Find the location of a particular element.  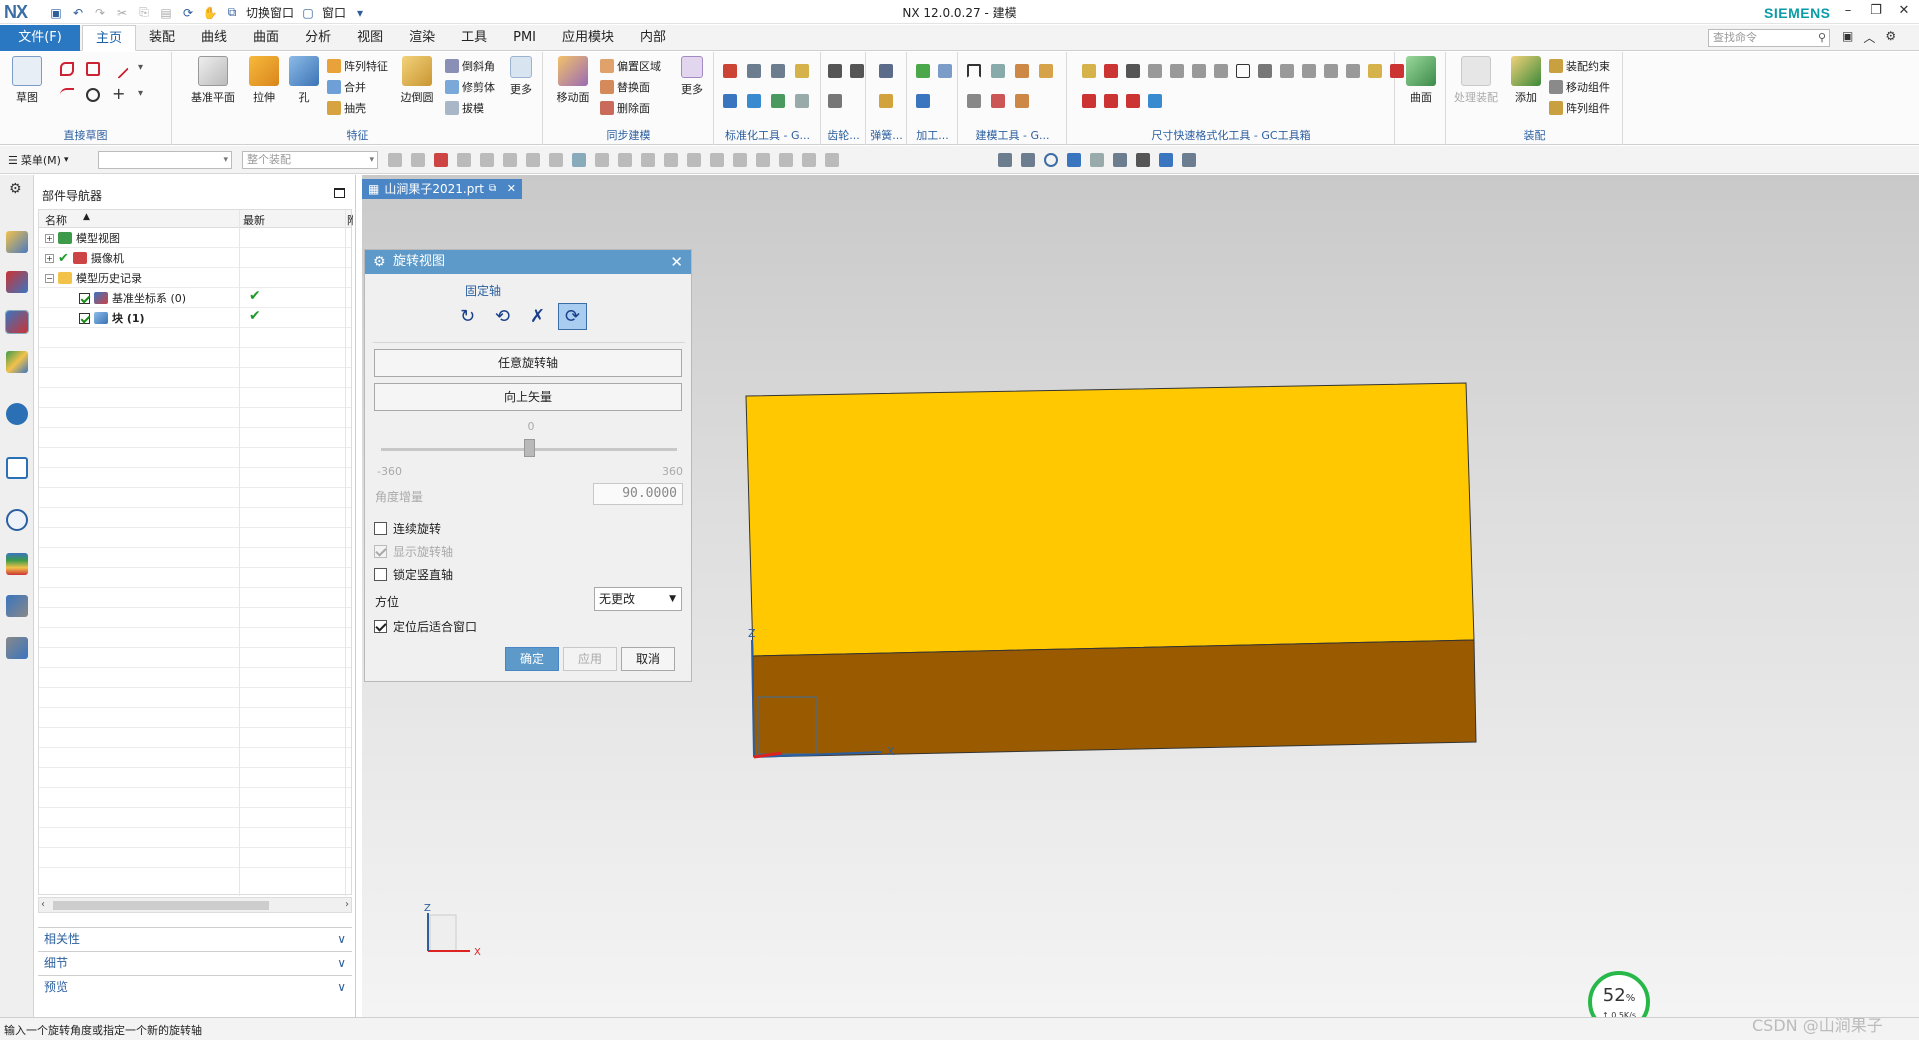

system-materials-icon is located at coordinates (17, 564).